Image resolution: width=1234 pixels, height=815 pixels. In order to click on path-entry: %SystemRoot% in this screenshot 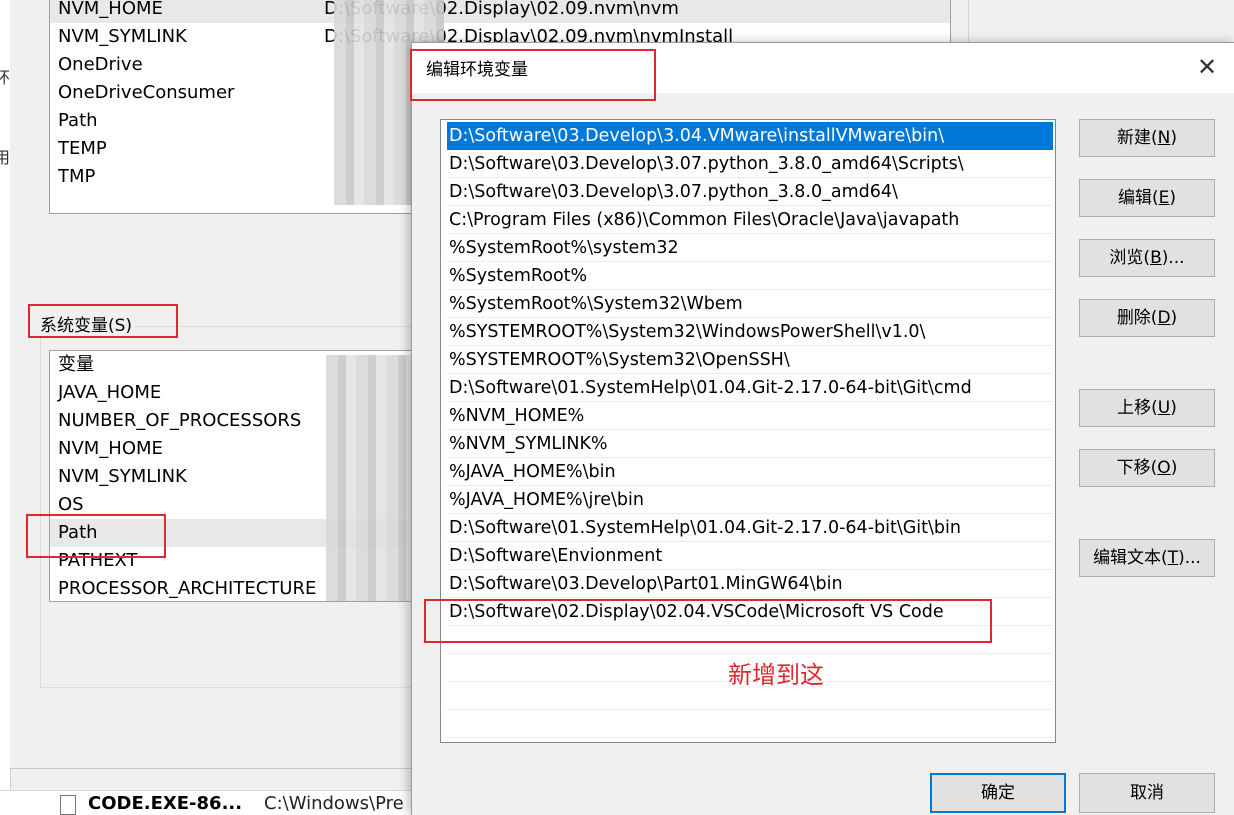, I will do `click(750, 276)`.